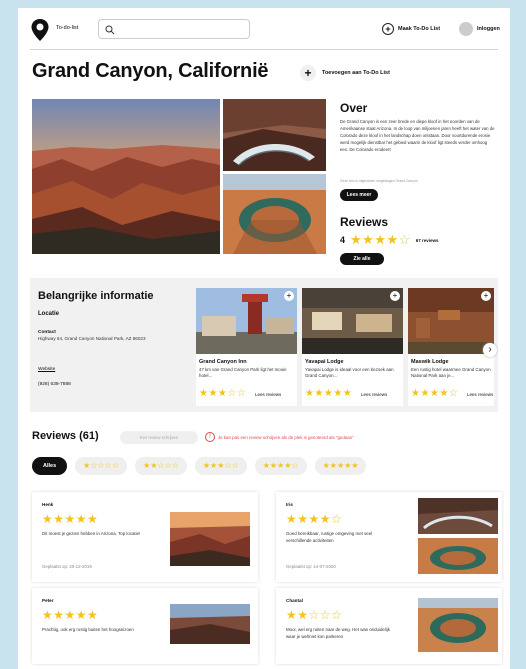 Image resolution: width=526 pixels, height=669 pixels. Describe the element at coordinates (40, 30) in the screenshot. I see `location-pin-icon` at that location.